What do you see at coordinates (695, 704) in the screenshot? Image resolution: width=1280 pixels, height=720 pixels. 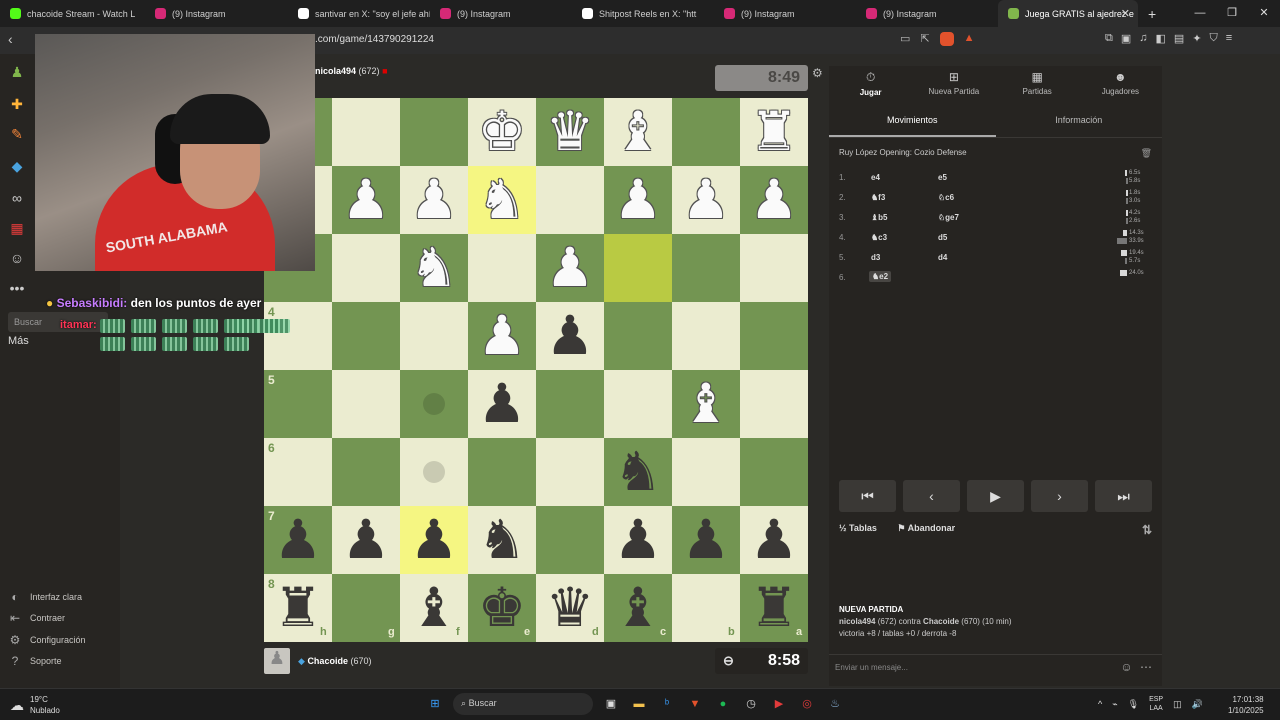 I see `brave-icon: ▼` at bounding box center [695, 704].